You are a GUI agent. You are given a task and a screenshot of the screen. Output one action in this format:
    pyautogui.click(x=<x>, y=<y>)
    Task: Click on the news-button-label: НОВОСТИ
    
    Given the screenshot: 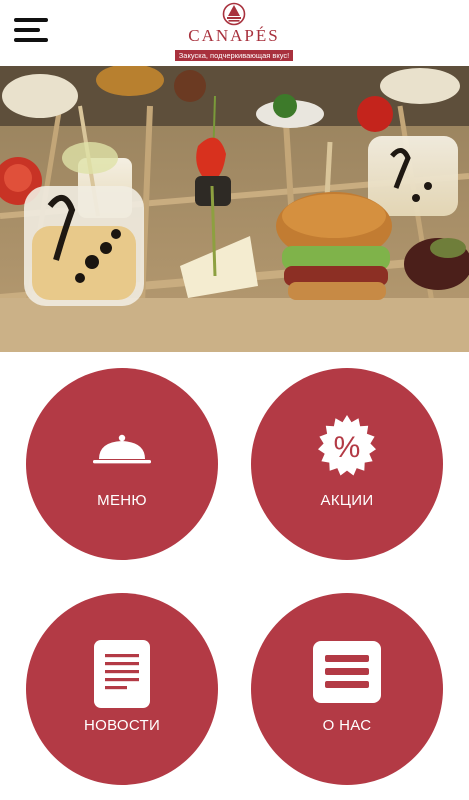 What is the action you would take?
    pyautogui.click(x=122, y=725)
    